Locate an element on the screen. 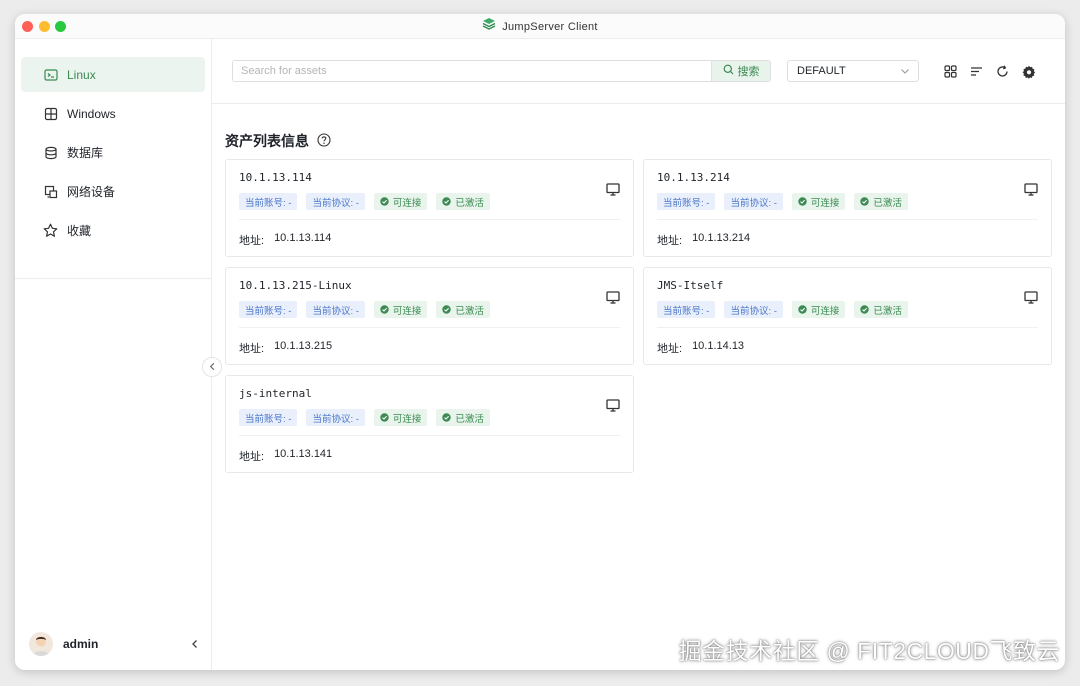  organization-select: DEFAULT is located at coordinates (853, 71).